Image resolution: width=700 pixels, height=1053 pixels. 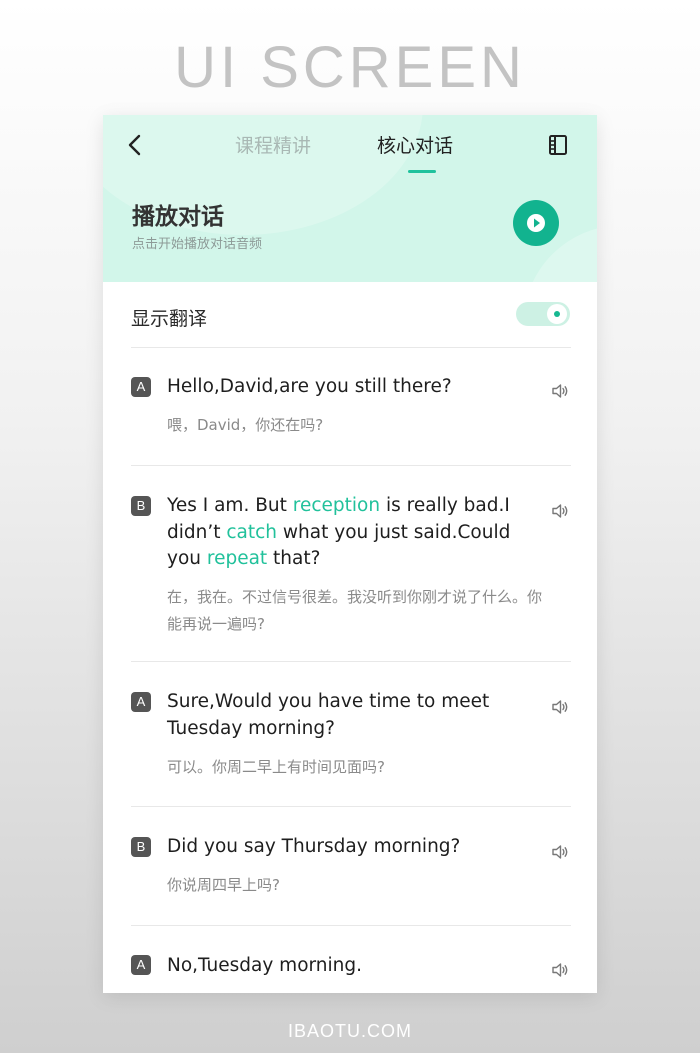 What do you see at coordinates (350, 67) in the screenshot?
I see `banner-title: UI SCREEN` at bounding box center [350, 67].